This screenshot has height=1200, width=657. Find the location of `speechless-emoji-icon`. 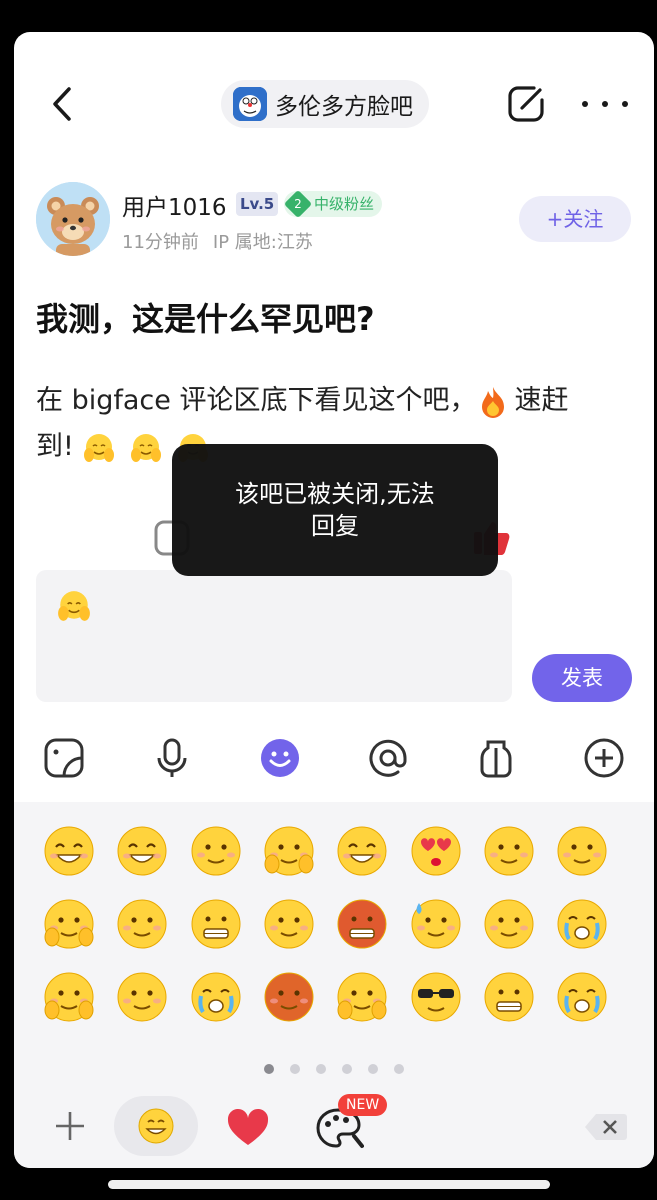

speechless-emoji-icon is located at coordinates (509, 924).